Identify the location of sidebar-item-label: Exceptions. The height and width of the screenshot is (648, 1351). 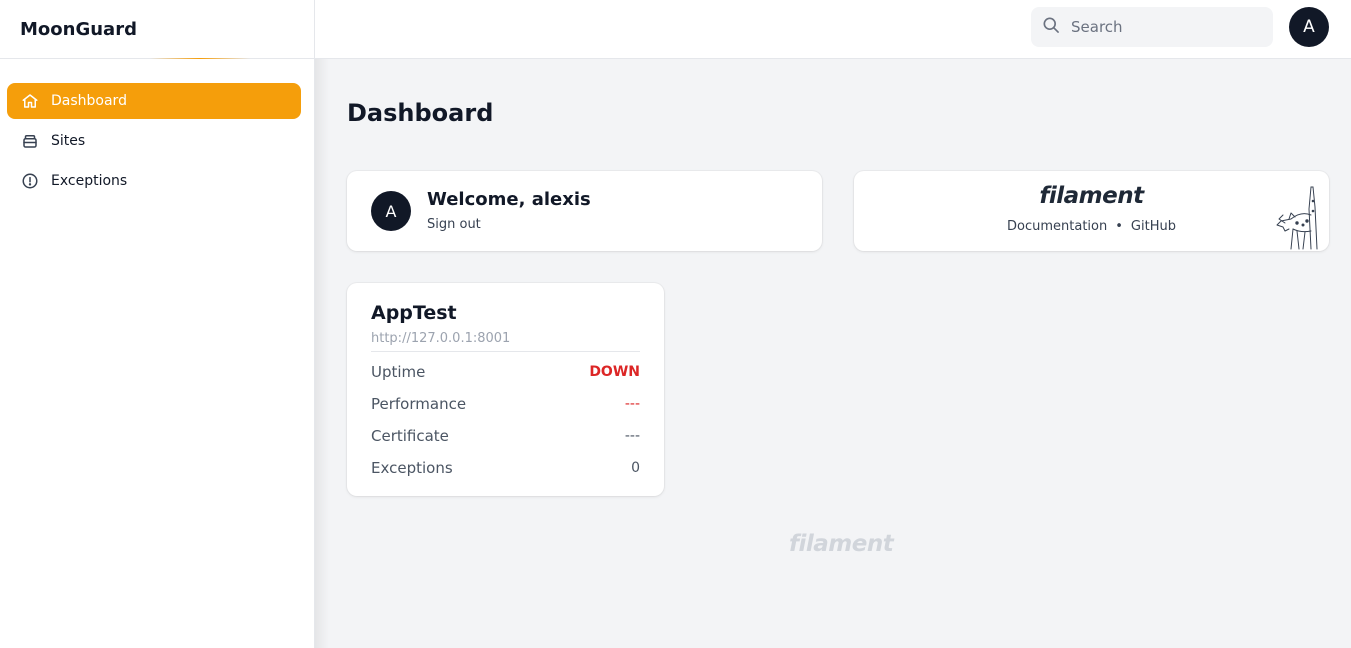
(89, 181).